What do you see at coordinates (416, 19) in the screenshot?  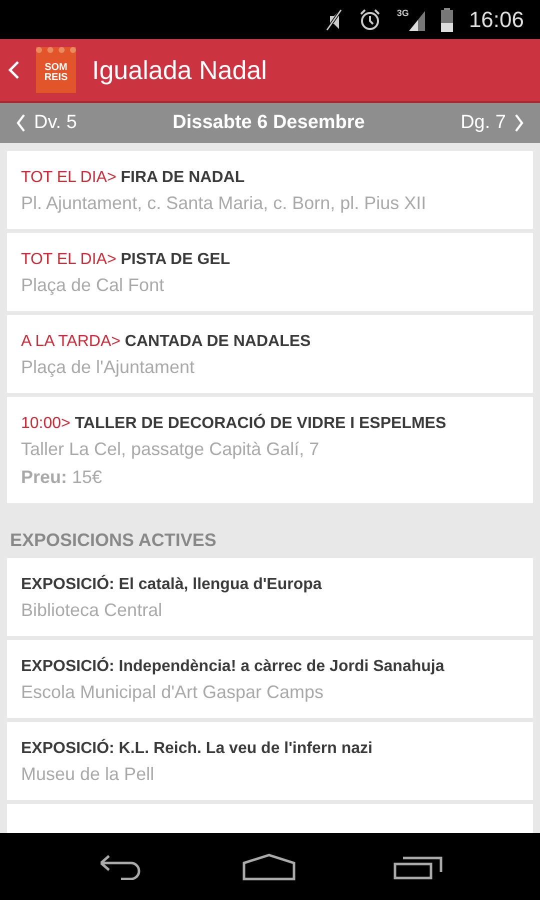 I see `signal-icon` at bounding box center [416, 19].